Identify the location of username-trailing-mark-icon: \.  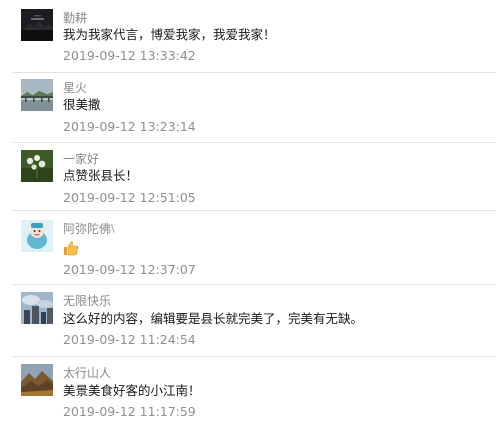
(113, 228).